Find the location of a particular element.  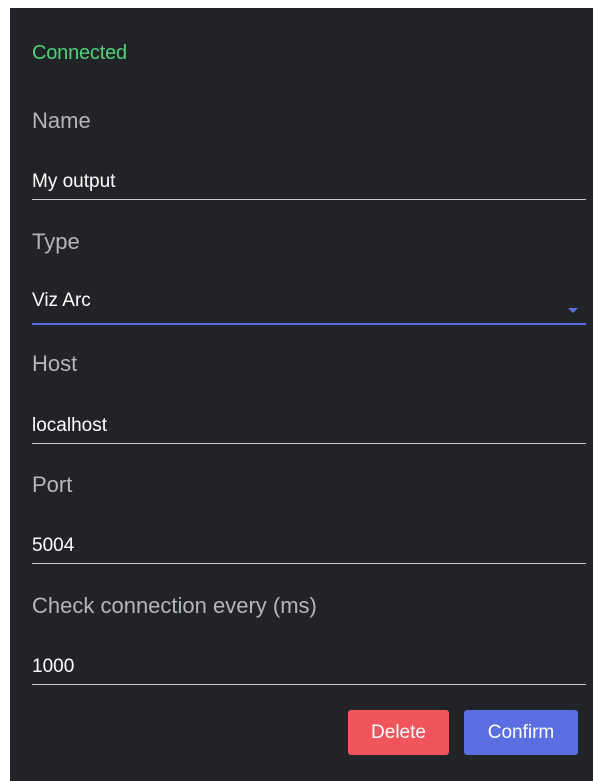

name-label: Name is located at coordinates (61, 120).